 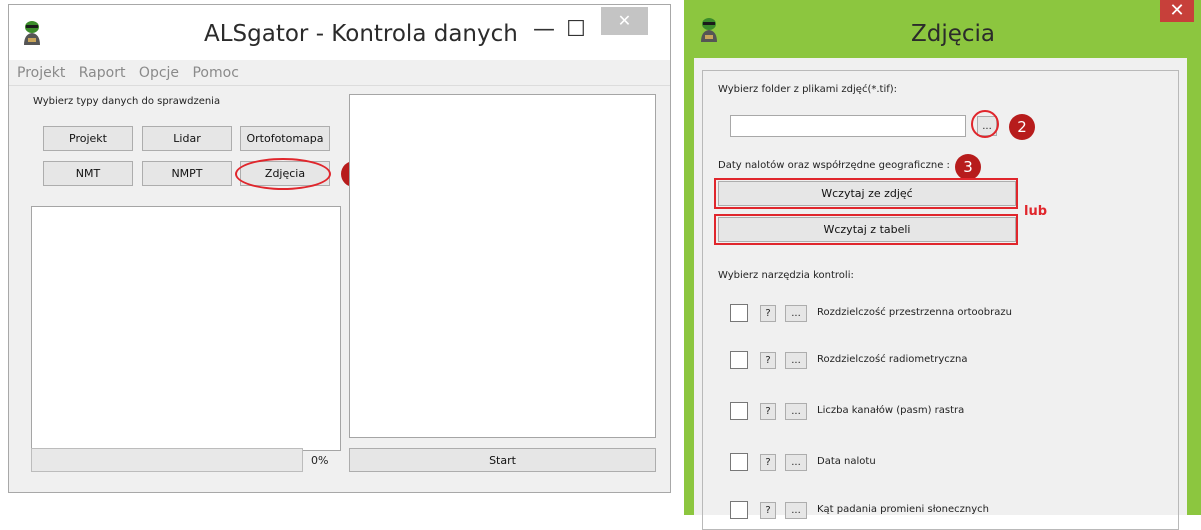 I want to click on tool-row: ? ... Kąt padania promieni słonecznych, so click(x=950, y=511).